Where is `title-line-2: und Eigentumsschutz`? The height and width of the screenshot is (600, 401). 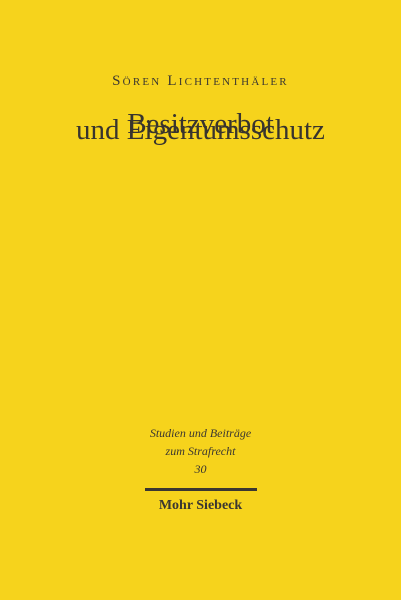 title-line-2: und Eigentumsschutz is located at coordinates (200, 130).